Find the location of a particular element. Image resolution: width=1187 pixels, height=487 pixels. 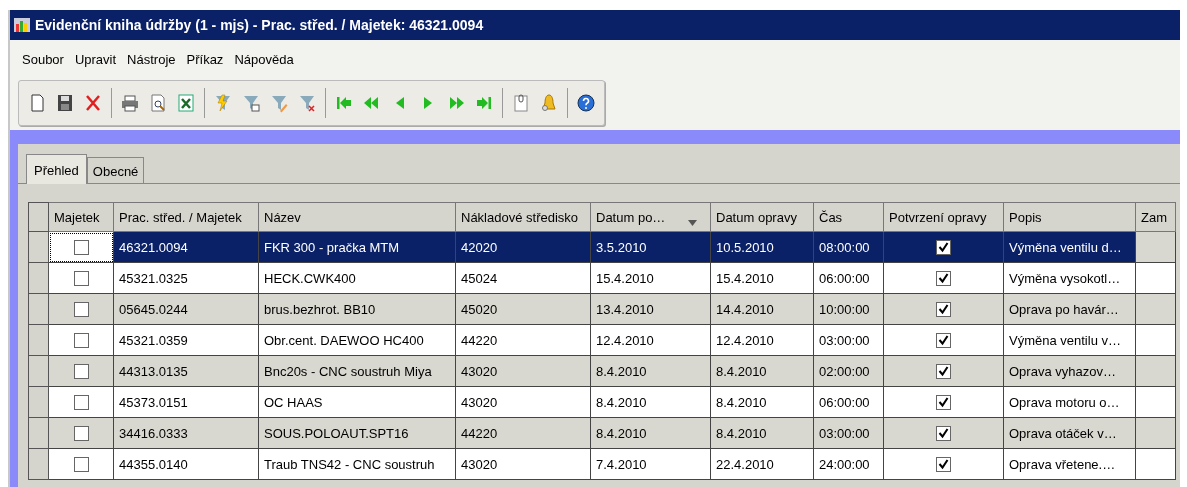

table-cell: brus.bezhrot. BB10 is located at coordinates (320, 309).